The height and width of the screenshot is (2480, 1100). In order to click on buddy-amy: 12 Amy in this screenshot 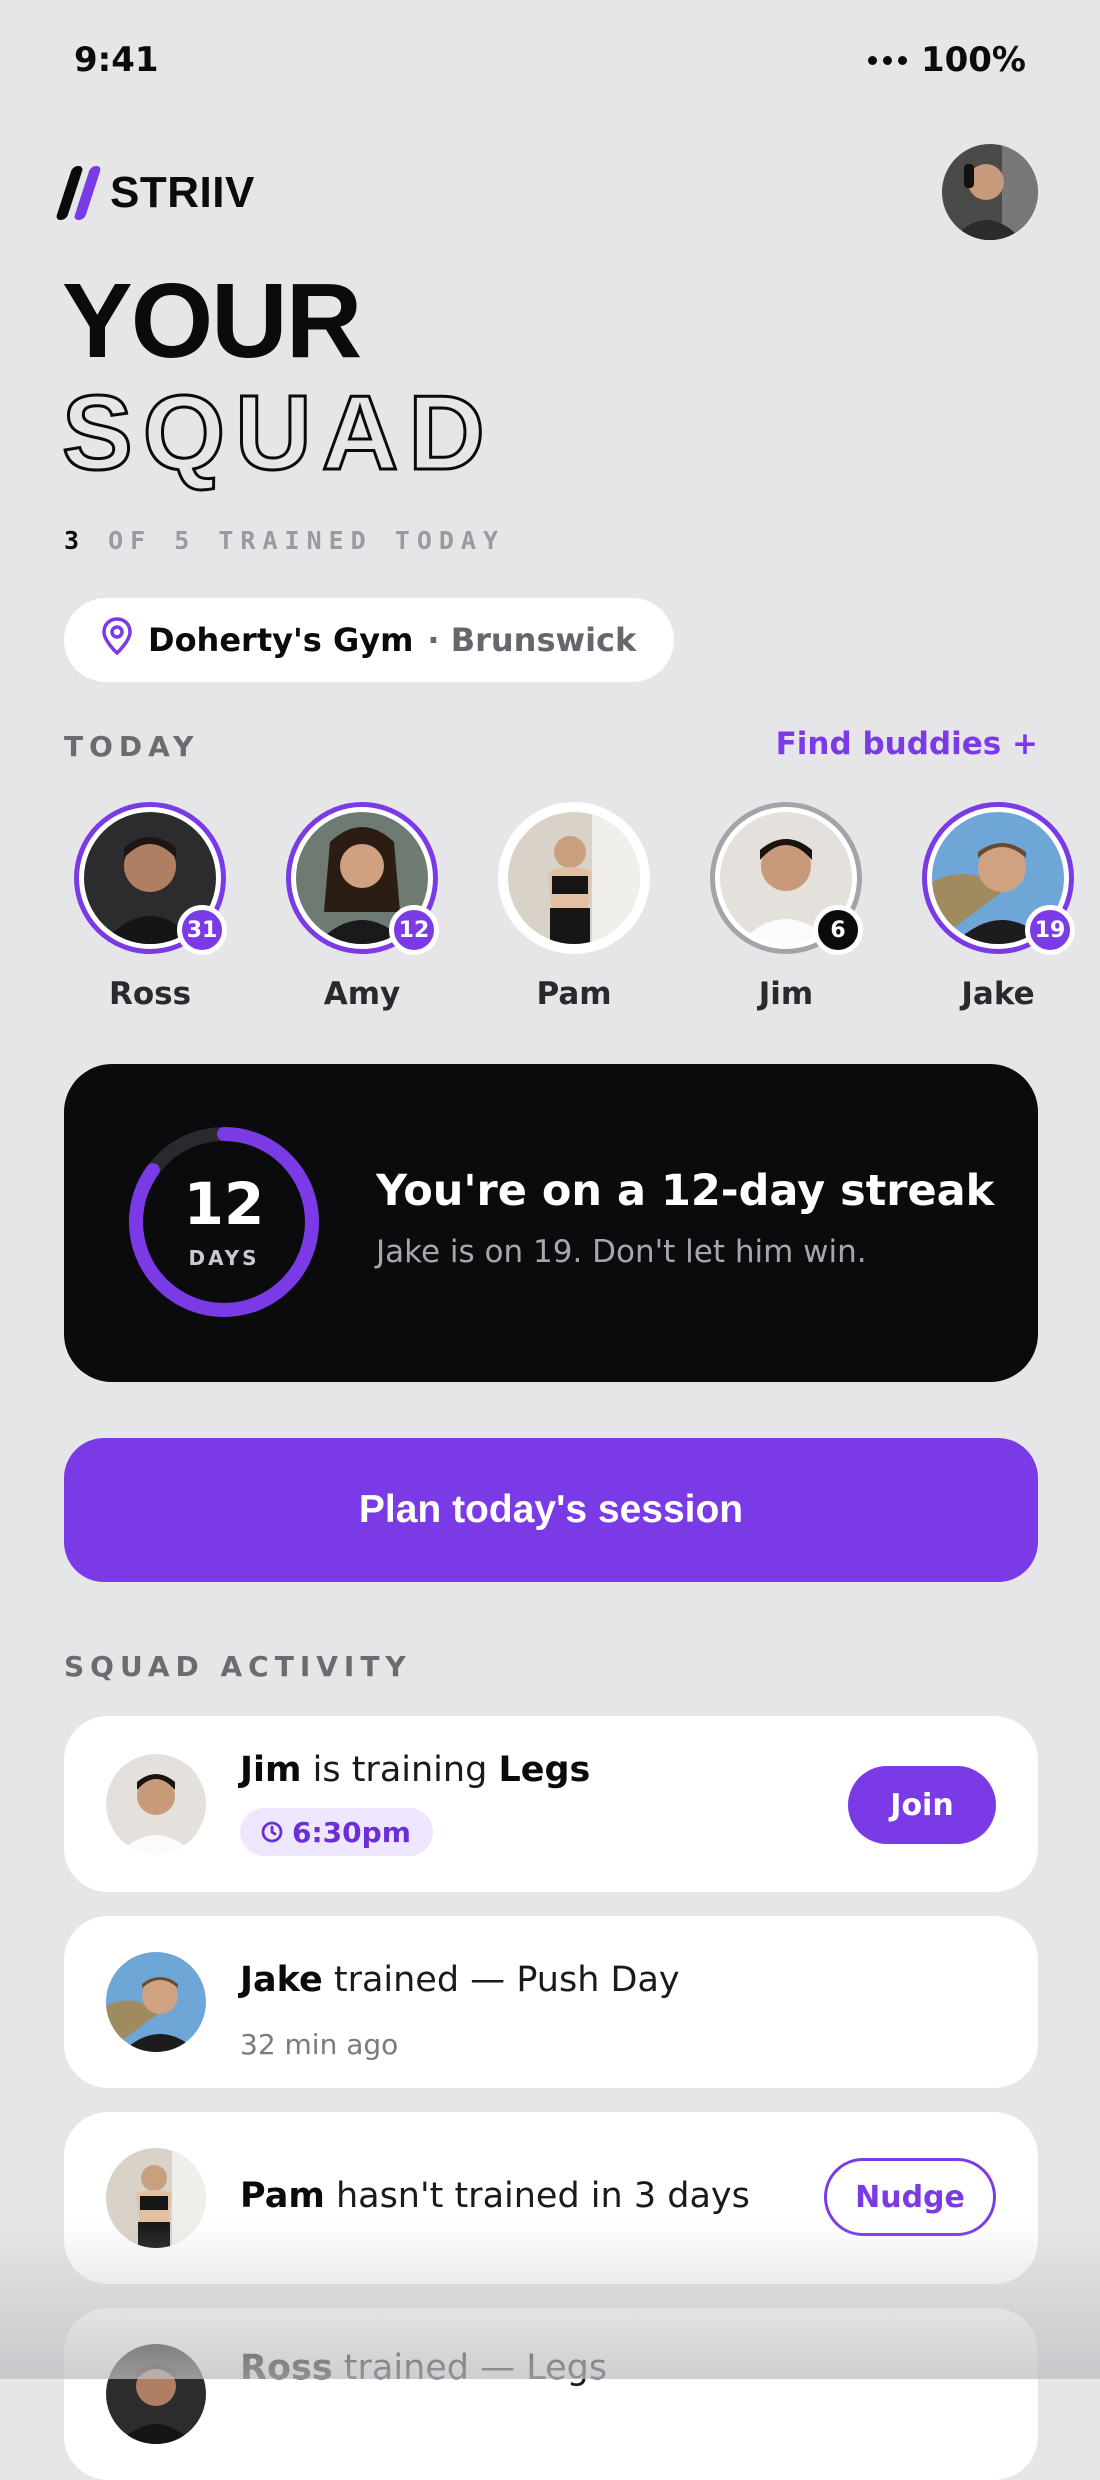, I will do `click(362, 907)`.